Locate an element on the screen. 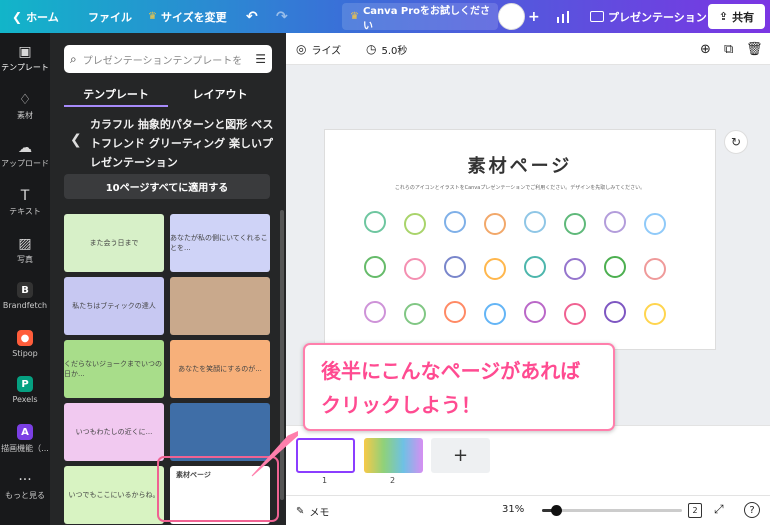 The image size is (770, 525). animate-button: ◎ ライズ is located at coordinates (318, 49).